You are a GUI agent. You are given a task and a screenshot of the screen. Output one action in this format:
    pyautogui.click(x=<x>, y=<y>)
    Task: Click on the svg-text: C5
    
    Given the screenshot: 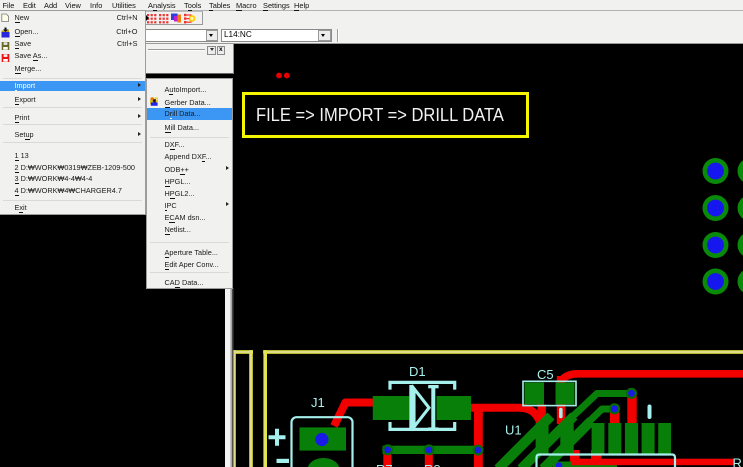 What is the action you would take?
    pyautogui.click(x=545, y=374)
    